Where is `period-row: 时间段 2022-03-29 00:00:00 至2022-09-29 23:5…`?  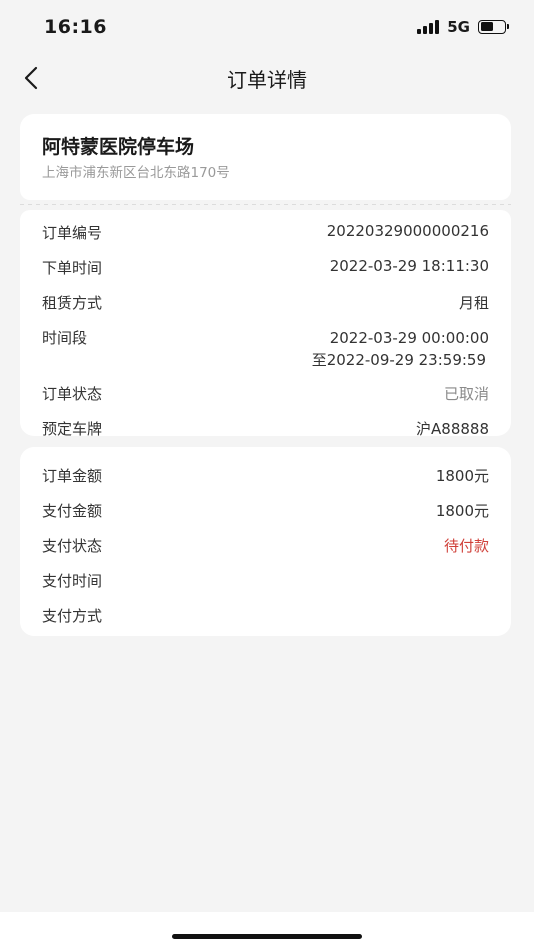 period-row: 时间段 2022-03-29 00:00:00 至2022-09-29 23:5… is located at coordinates (265, 349).